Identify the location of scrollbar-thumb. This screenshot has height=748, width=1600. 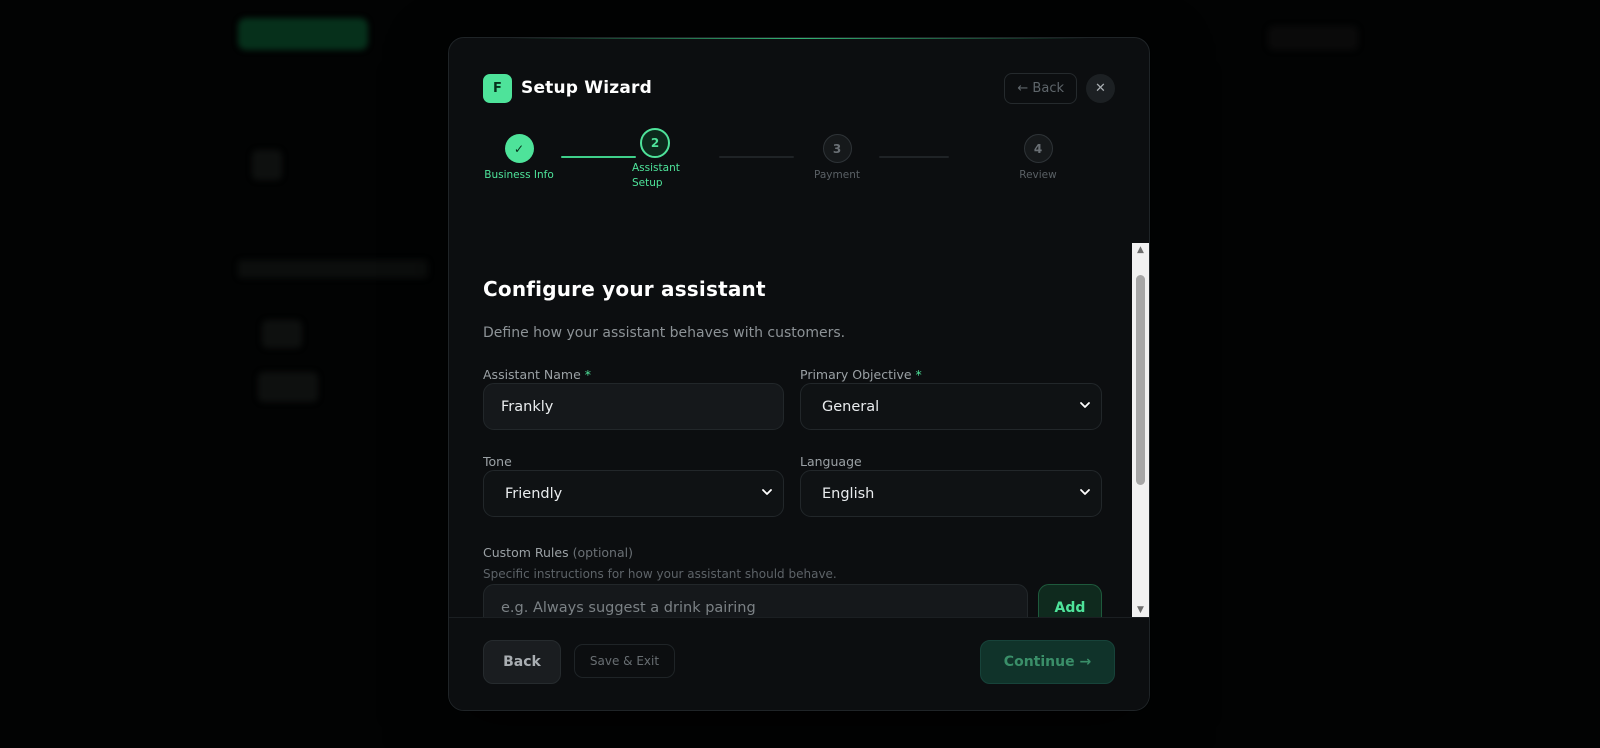
(1140, 380).